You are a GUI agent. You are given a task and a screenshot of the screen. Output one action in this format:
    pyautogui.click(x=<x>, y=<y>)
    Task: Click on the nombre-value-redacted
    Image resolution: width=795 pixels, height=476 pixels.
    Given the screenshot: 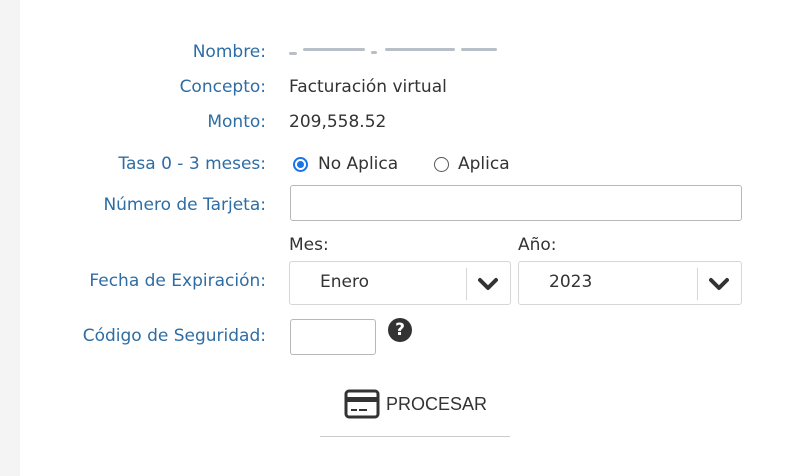 What is the action you would take?
    pyautogui.click(x=394, y=51)
    